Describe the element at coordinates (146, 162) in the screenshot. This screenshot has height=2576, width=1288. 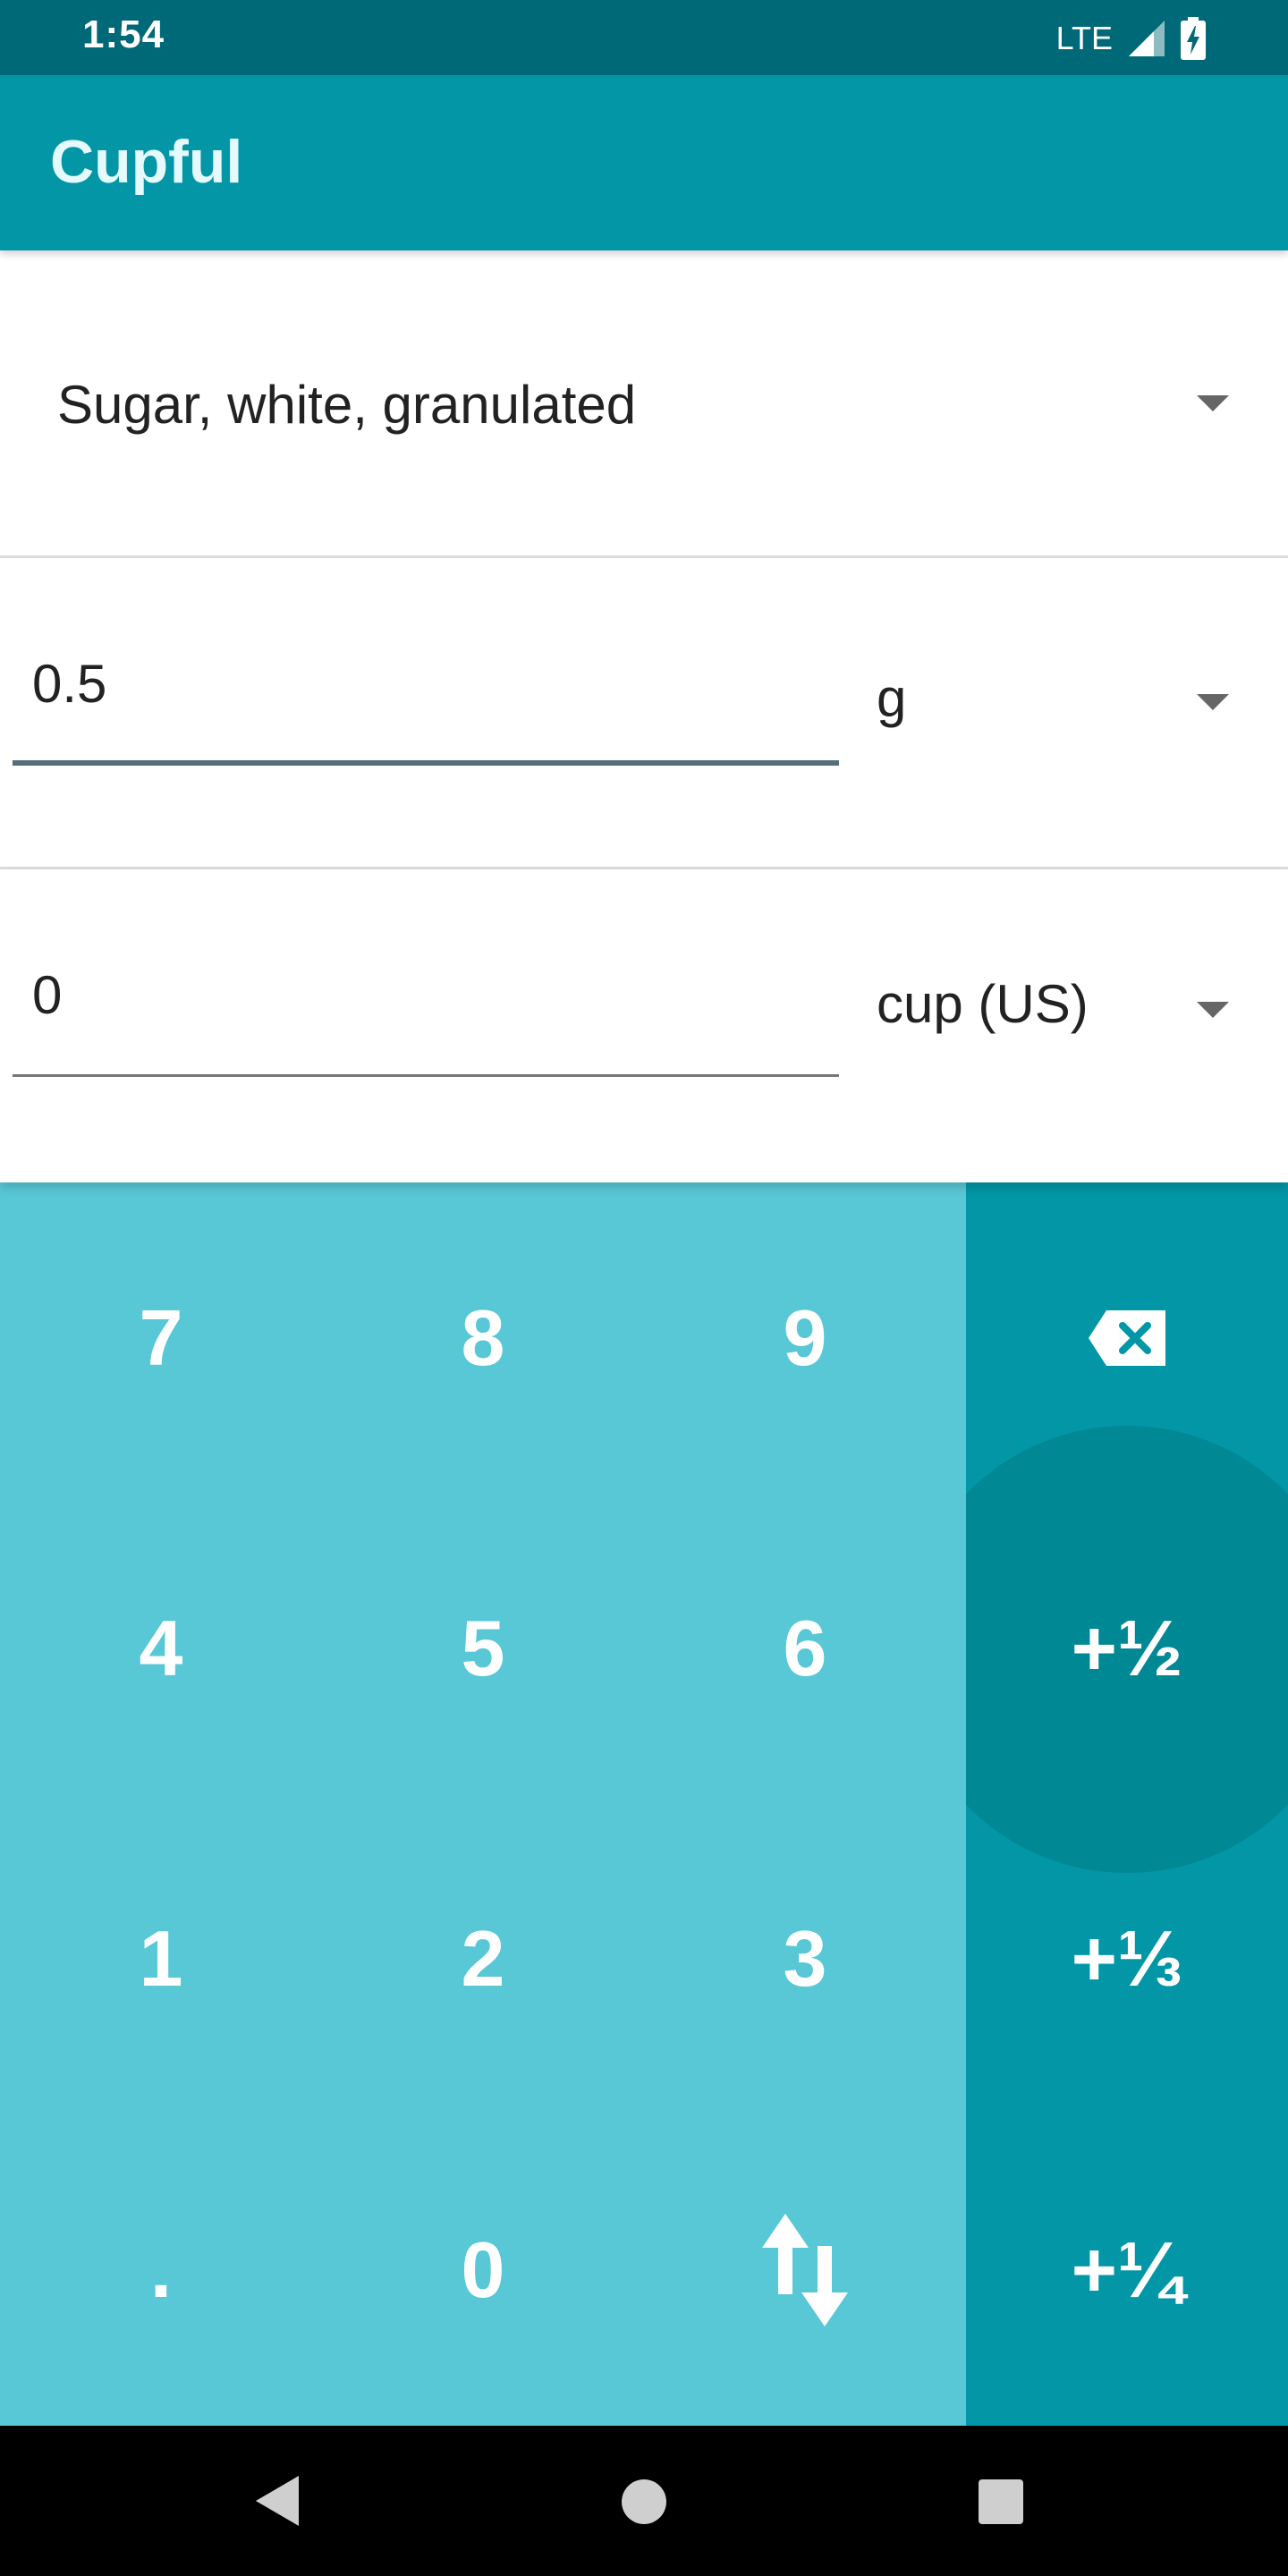
I see `app-title: Cupful` at that location.